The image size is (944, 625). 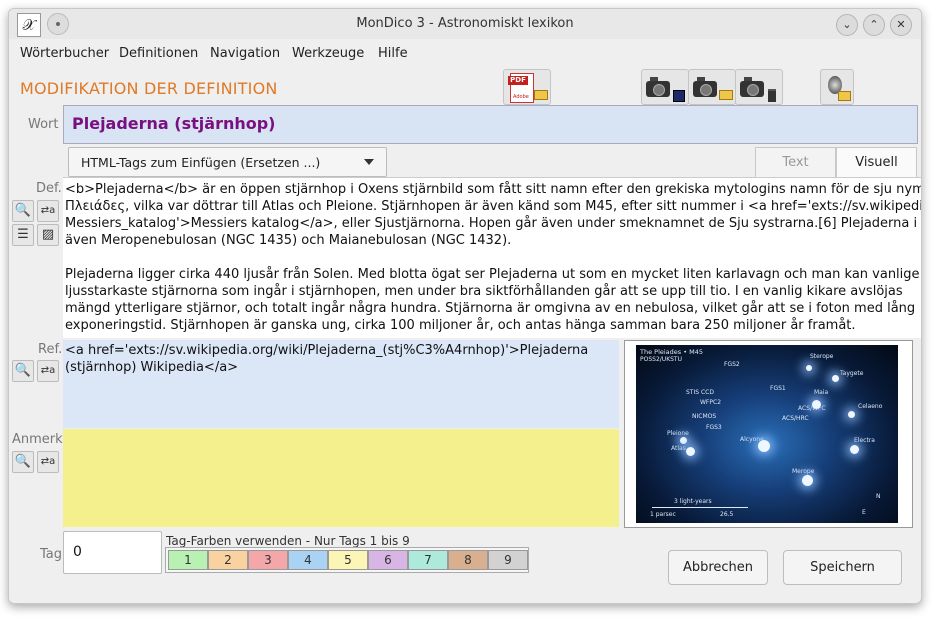 What do you see at coordinates (112, 552) in the screenshot?
I see `tag-input: 0` at bounding box center [112, 552].